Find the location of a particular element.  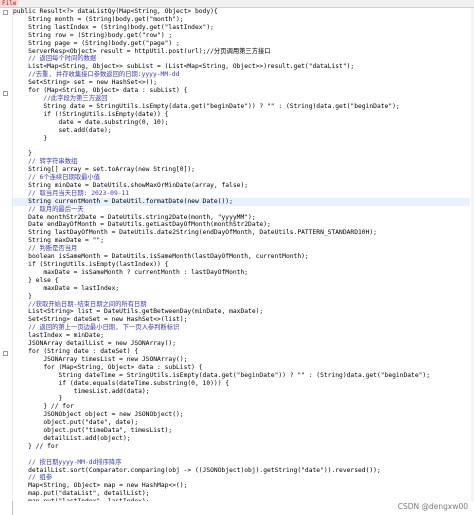

code-line: // 组参 is located at coordinates (241, 478).